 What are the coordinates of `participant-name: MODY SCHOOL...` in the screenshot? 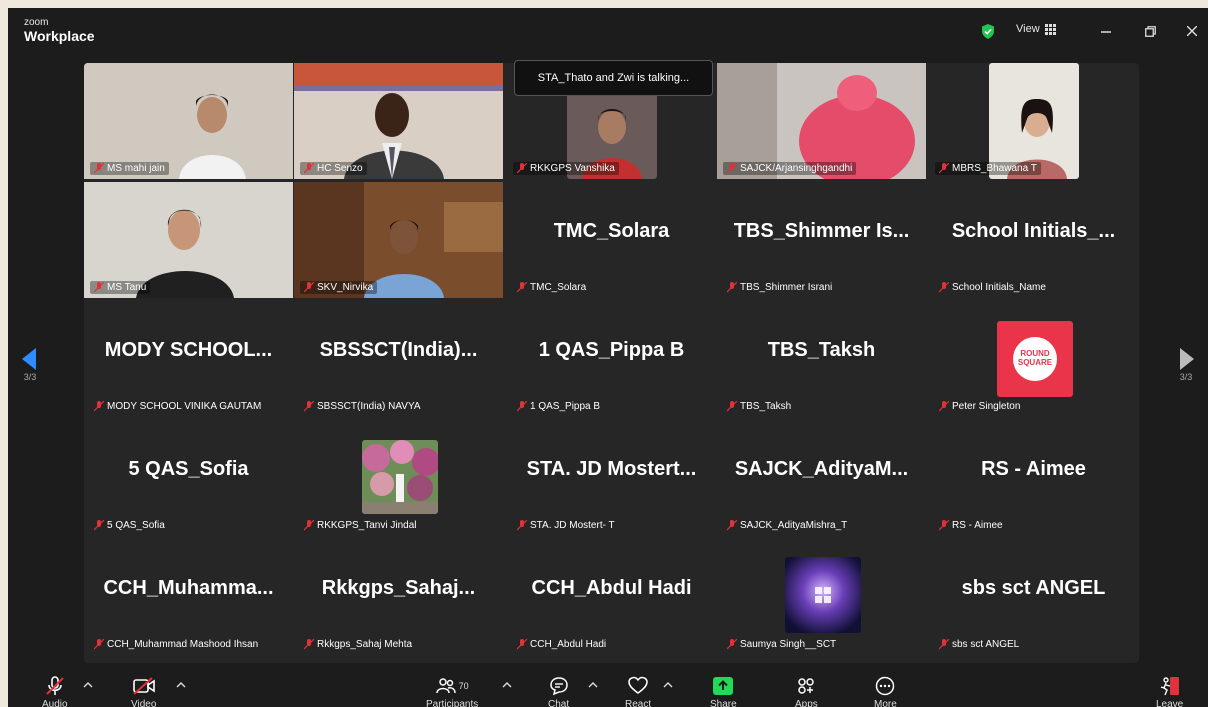 It's located at (188, 350).